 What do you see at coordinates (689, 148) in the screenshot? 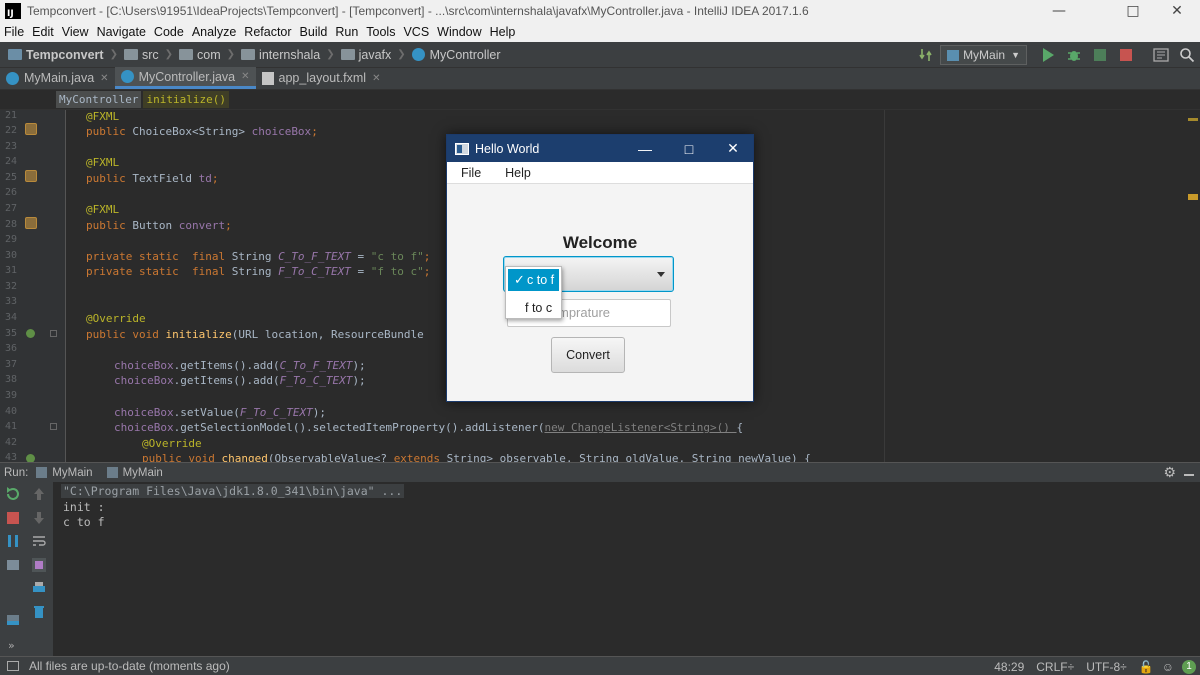
I see `fx-maximize-button: □` at bounding box center [689, 148].